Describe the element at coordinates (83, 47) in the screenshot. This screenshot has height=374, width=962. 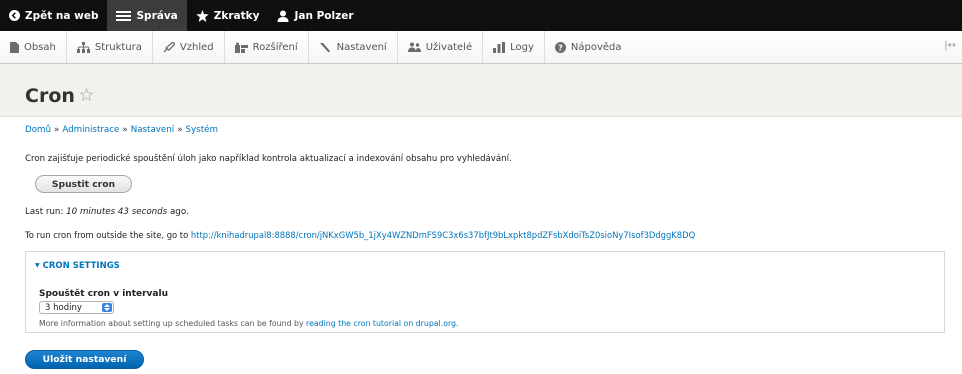
I see `sitemap-icon` at that location.